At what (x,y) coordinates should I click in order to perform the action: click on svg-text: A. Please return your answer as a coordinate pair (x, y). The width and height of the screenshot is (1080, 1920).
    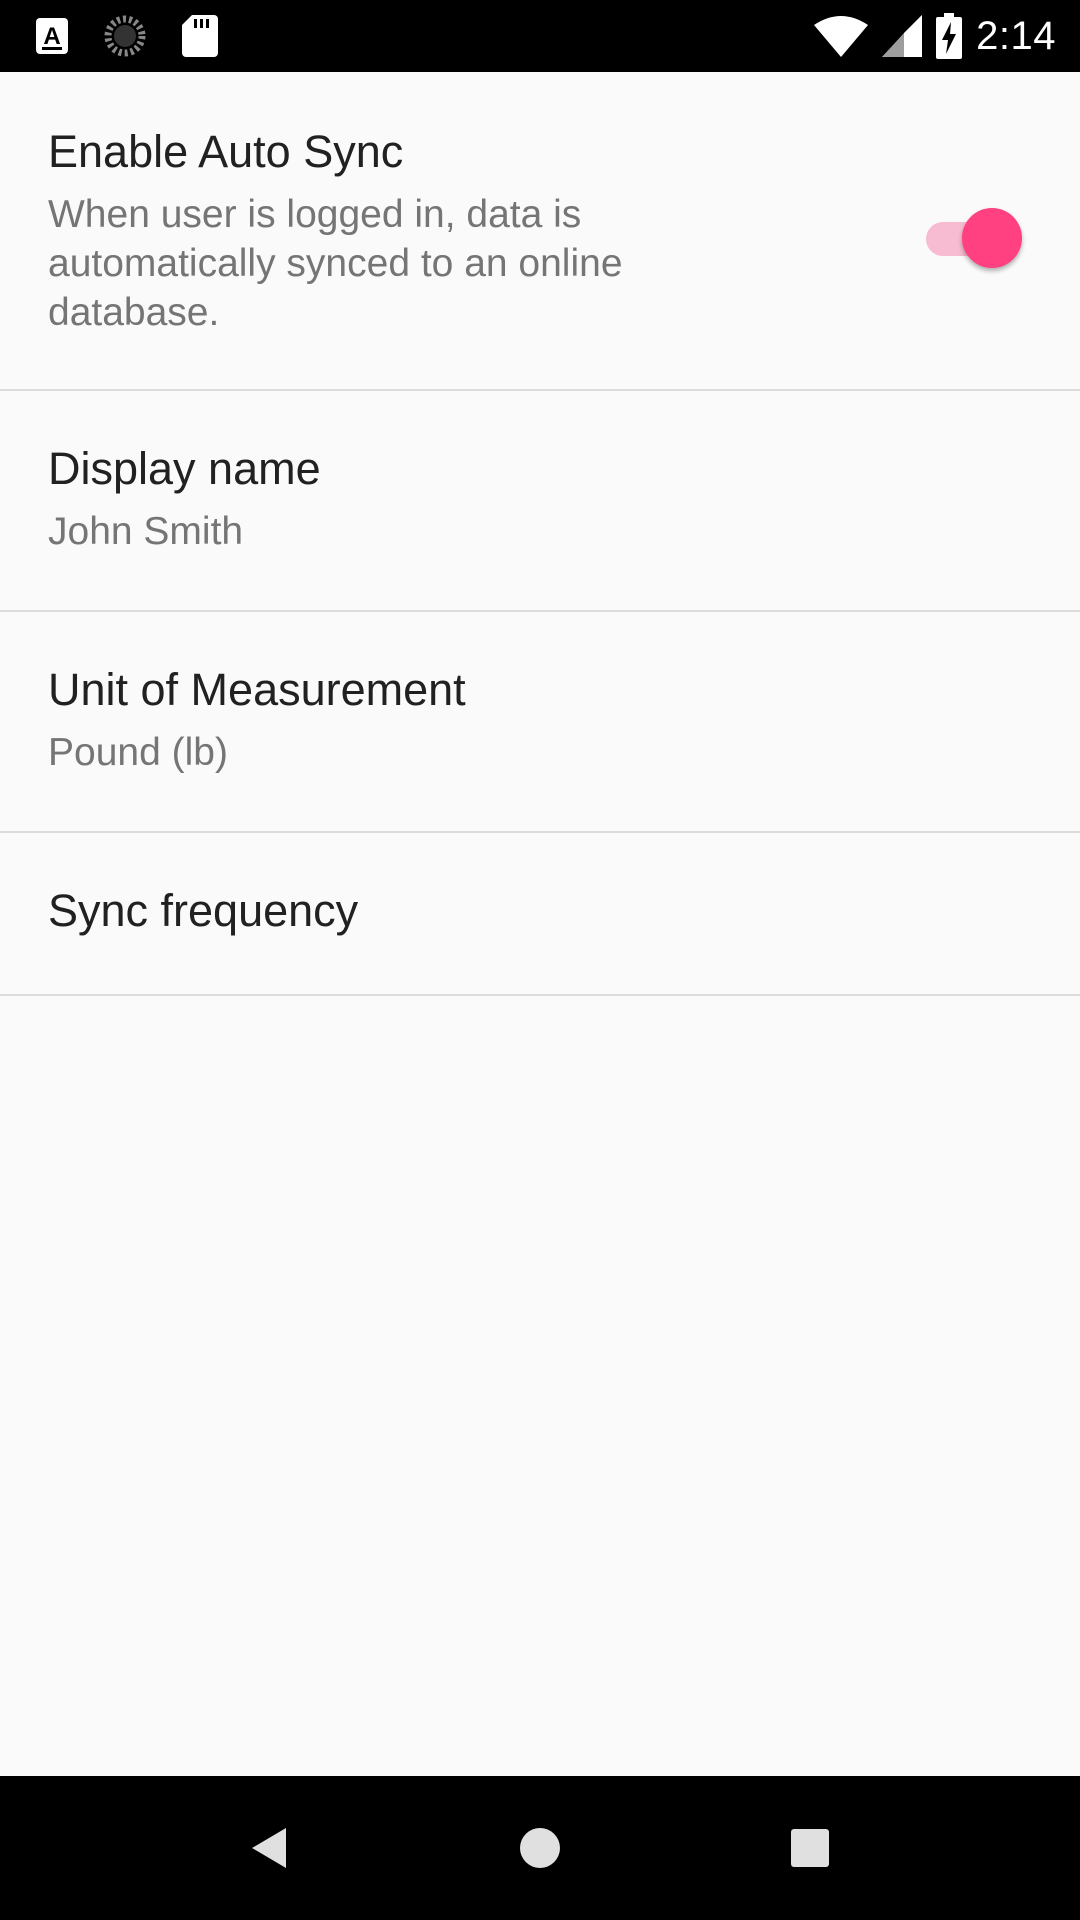
    Looking at the image, I should click on (51, 36).